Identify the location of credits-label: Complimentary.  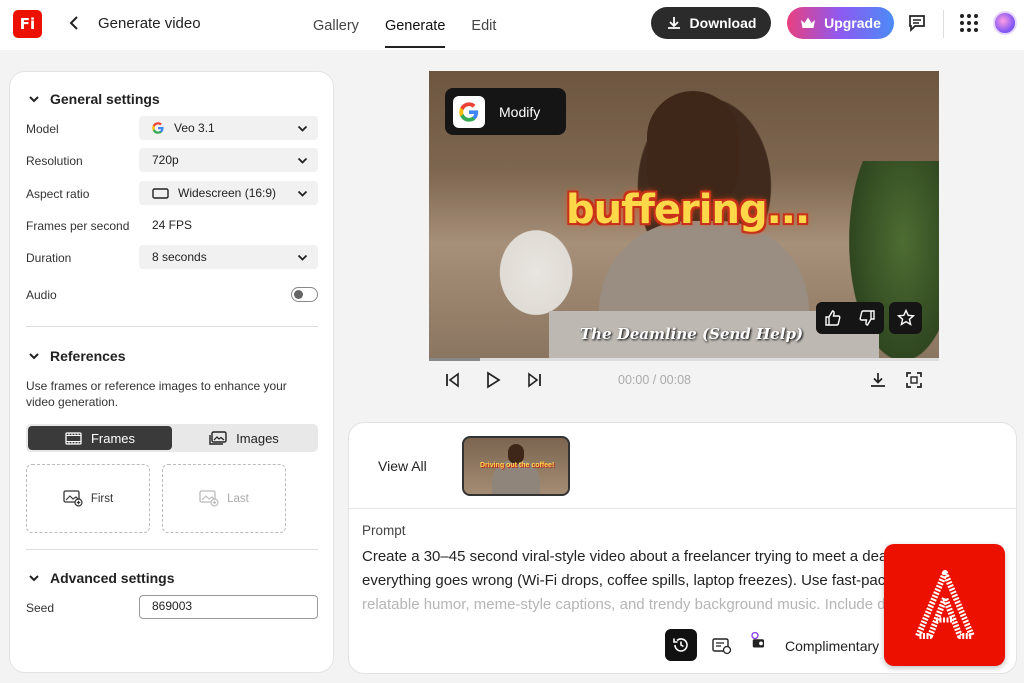
(832, 646).